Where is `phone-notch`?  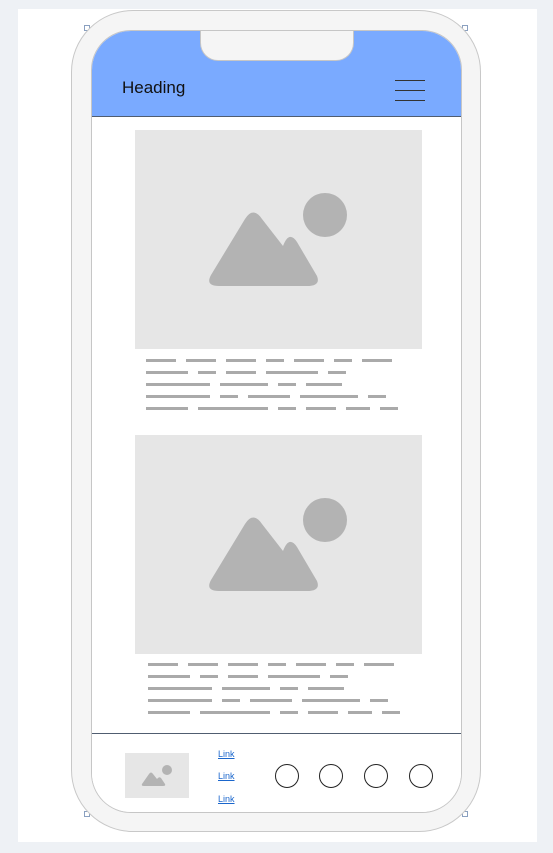 phone-notch is located at coordinates (277, 46).